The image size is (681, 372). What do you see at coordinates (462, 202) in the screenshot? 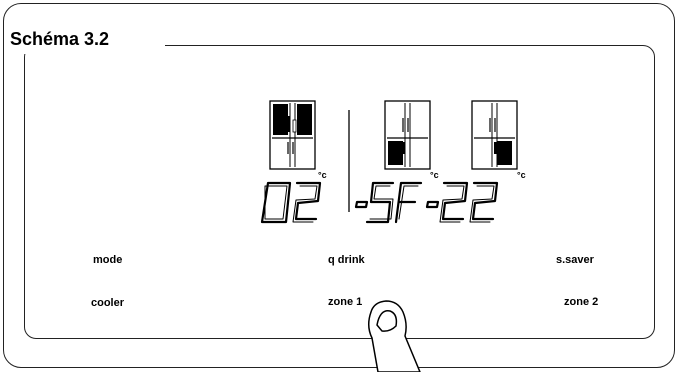
I see `zone-3-temperature-readout` at bounding box center [462, 202].